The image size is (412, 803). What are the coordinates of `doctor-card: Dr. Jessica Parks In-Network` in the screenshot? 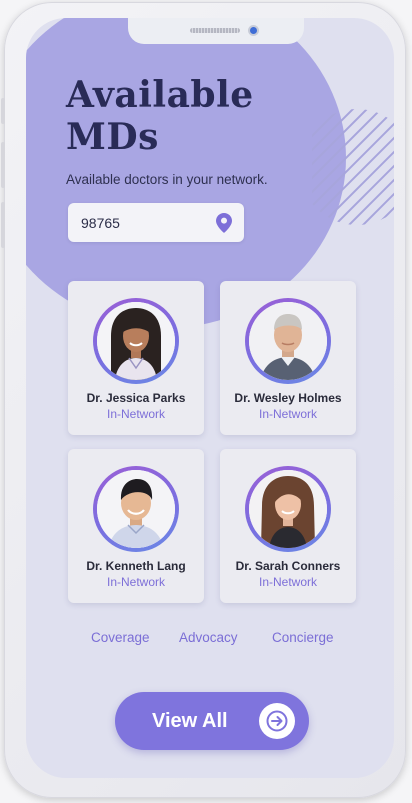 It's located at (136, 358).